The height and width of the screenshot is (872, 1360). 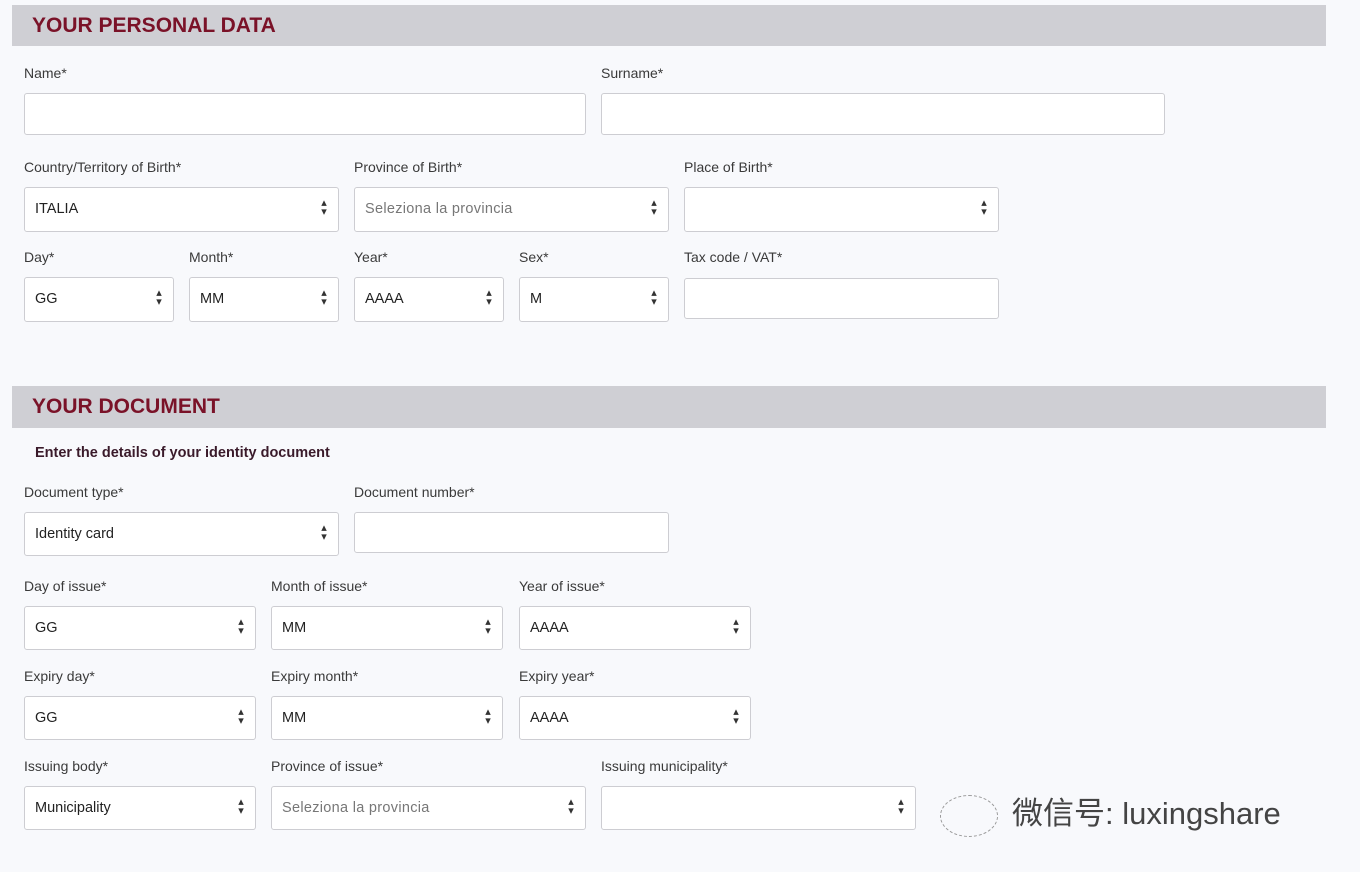 What do you see at coordinates (46, 718) in the screenshot?
I see `exp-day-value: GG` at bounding box center [46, 718].